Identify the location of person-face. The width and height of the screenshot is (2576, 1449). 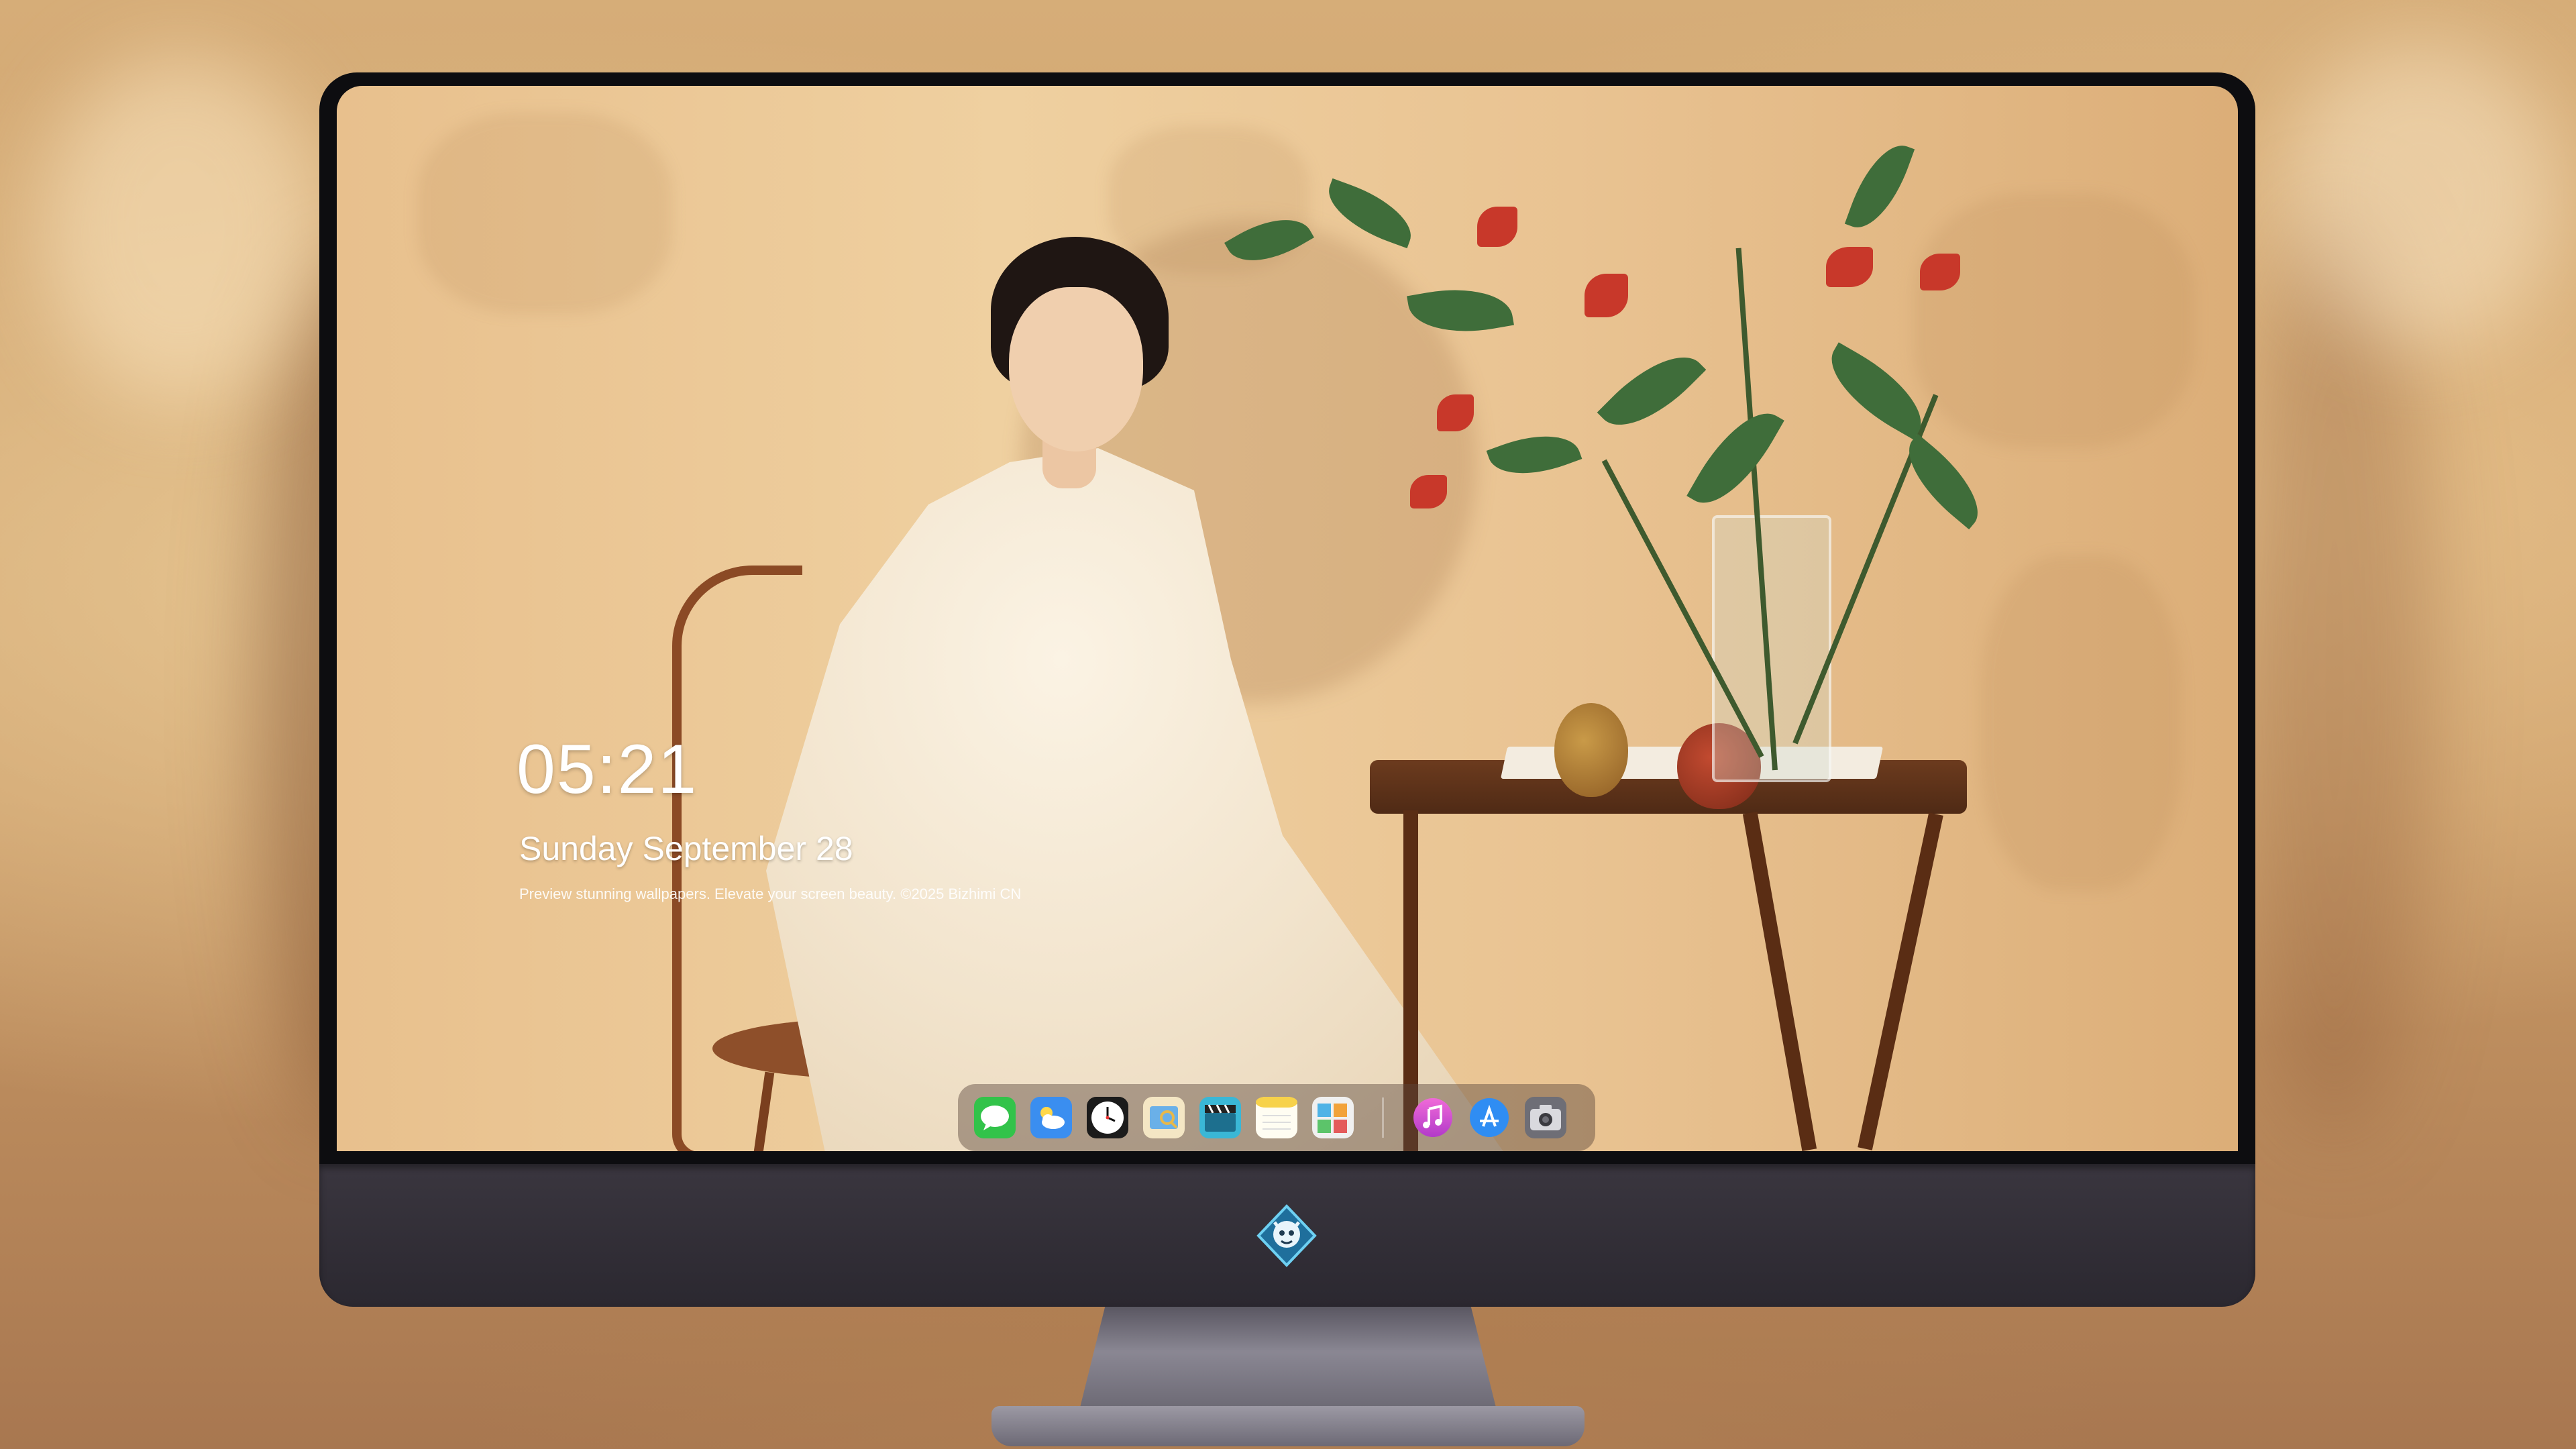
(1076, 369).